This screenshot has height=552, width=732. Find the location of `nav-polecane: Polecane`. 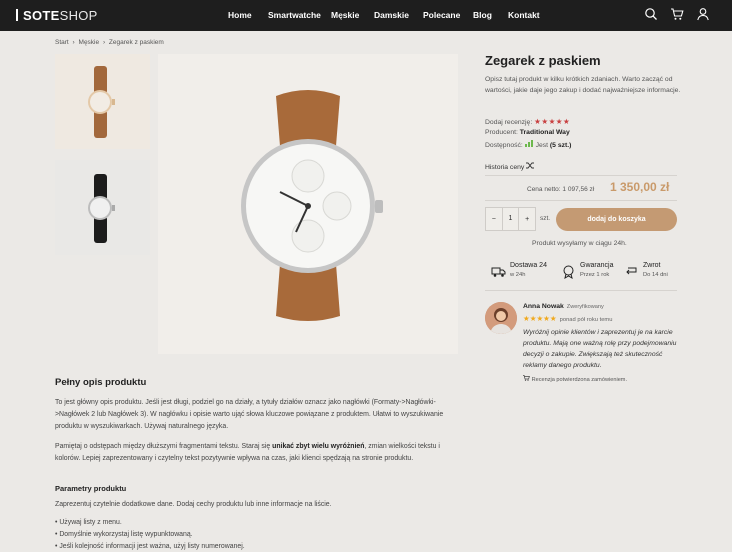

nav-polecane: Polecane is located at coordinates (441, 15).